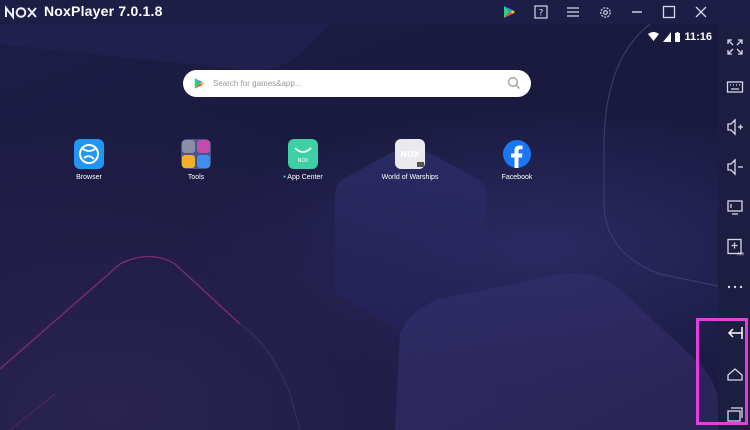  I want to click on browser-icon, so click(89, 154).